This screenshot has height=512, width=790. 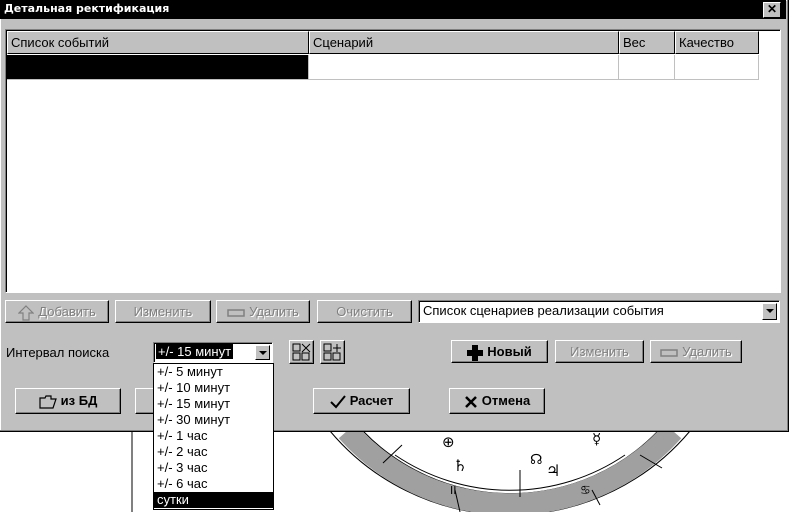 I want to click on add-event-label: Добавить, so click(x=67, y=311).